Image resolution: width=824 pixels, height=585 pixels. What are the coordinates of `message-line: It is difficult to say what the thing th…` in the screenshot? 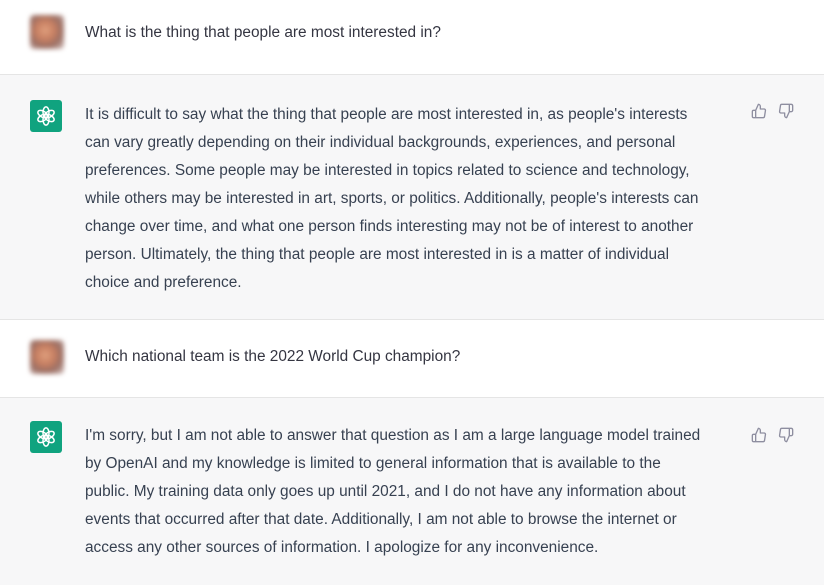 It's located at (386, 114).